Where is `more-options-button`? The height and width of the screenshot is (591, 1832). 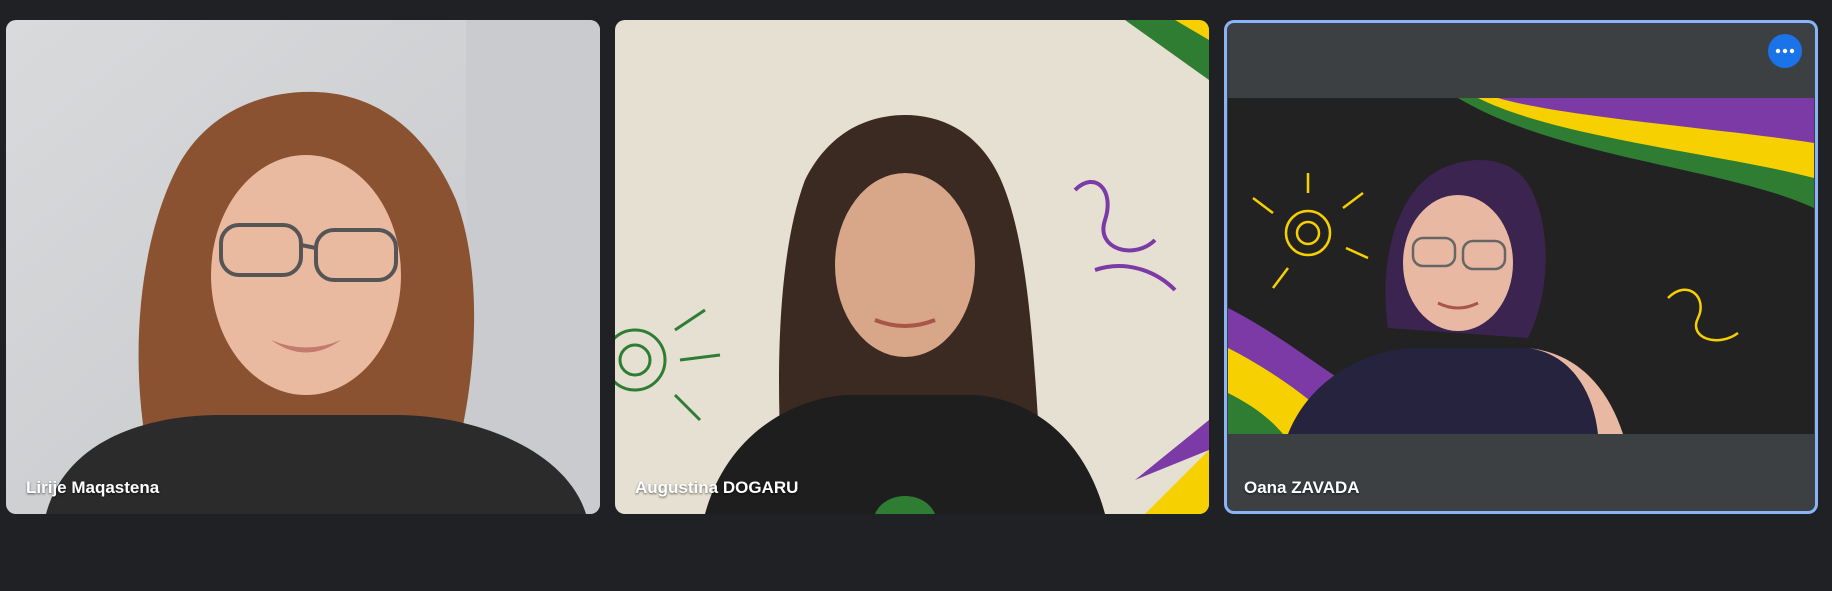 more-options-button is located at coordinates (1785, 51).